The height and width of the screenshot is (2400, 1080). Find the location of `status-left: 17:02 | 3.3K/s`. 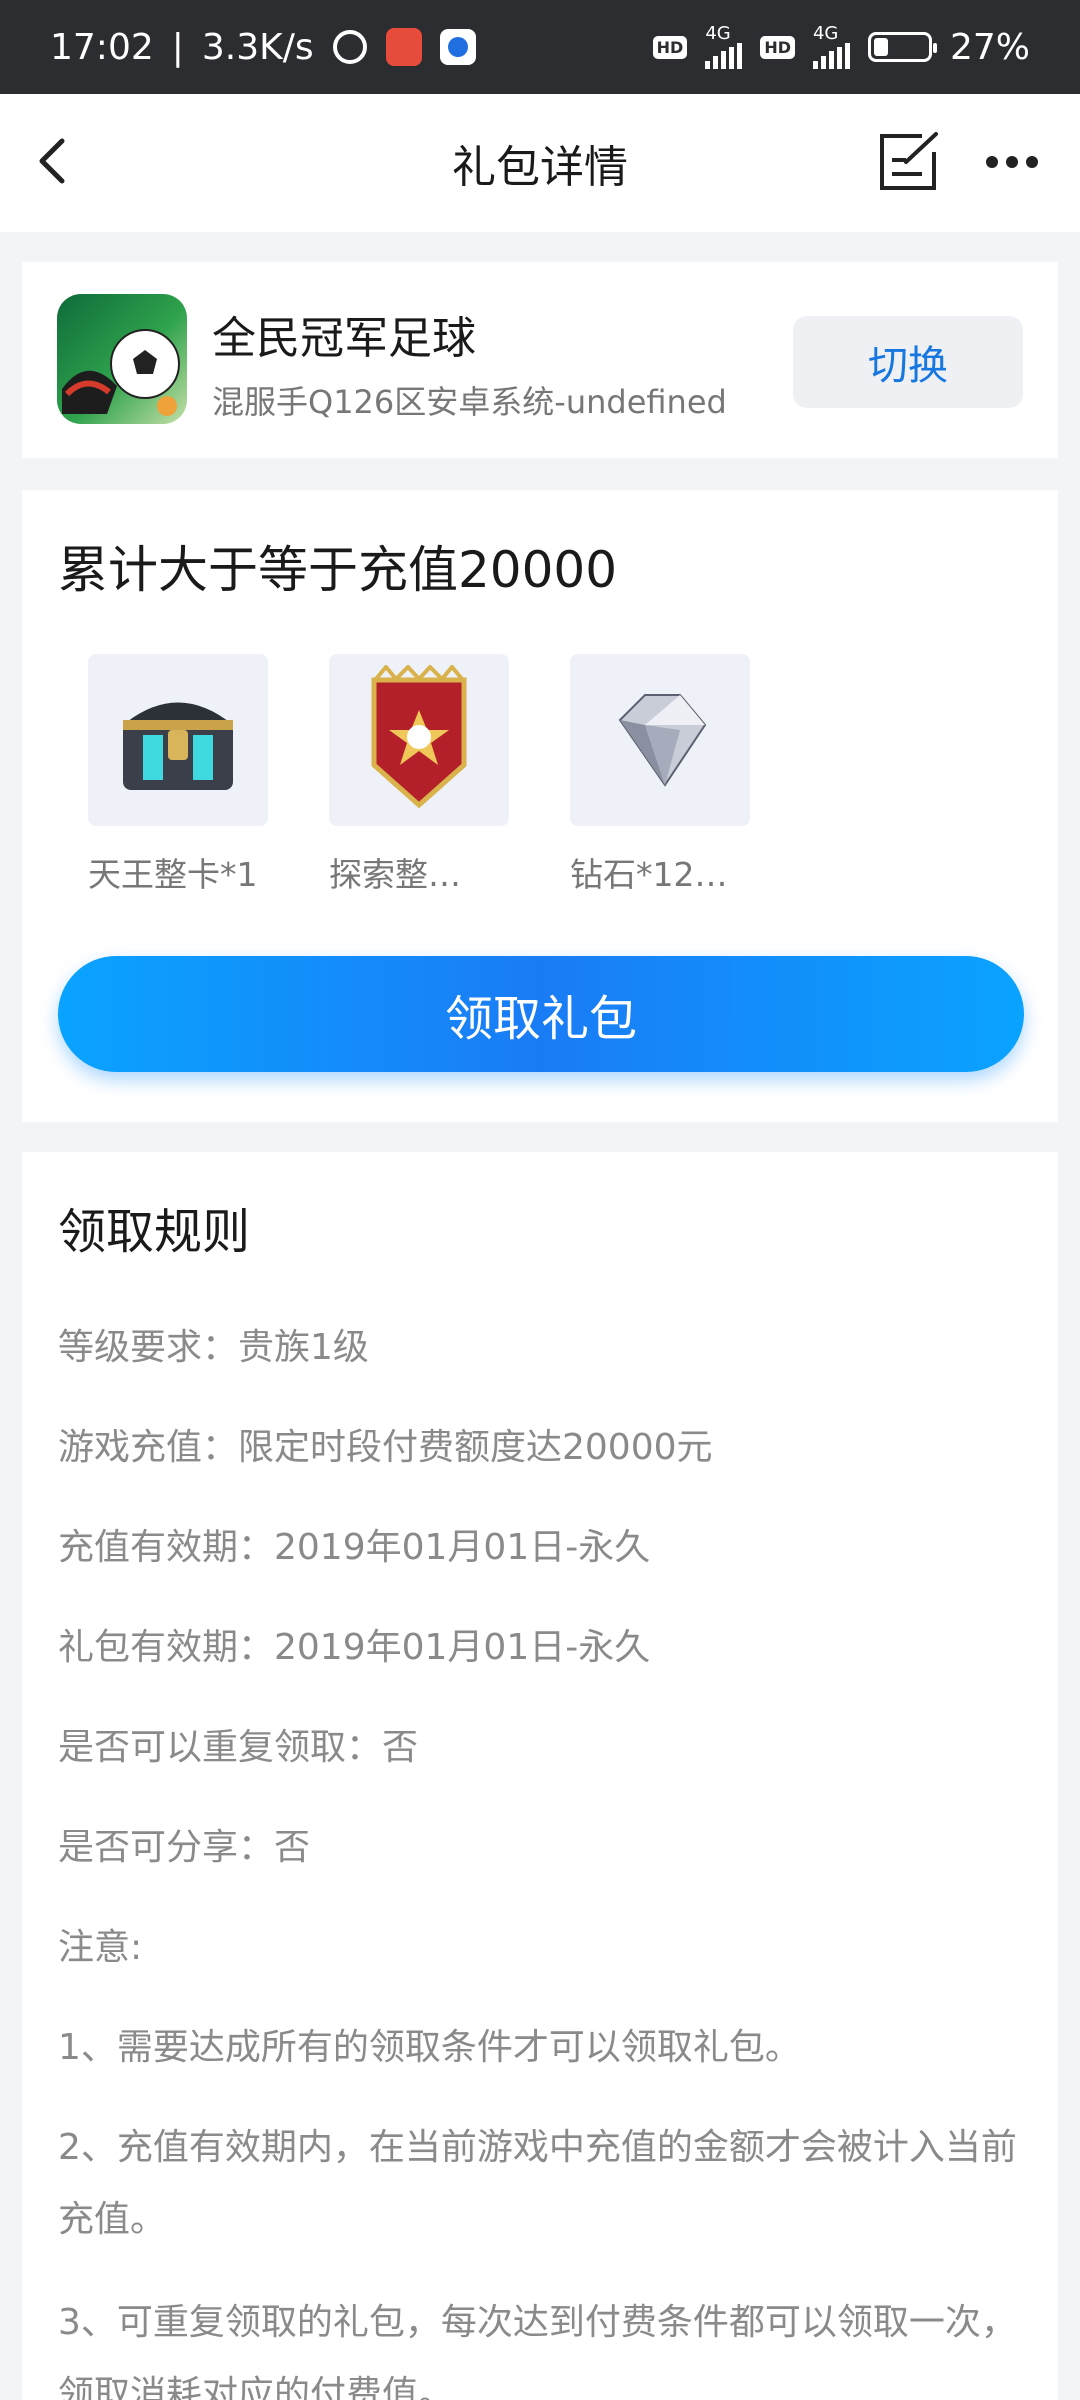

status-left: 17:02 | 3.3K/s is located at coordinates (263, 47).